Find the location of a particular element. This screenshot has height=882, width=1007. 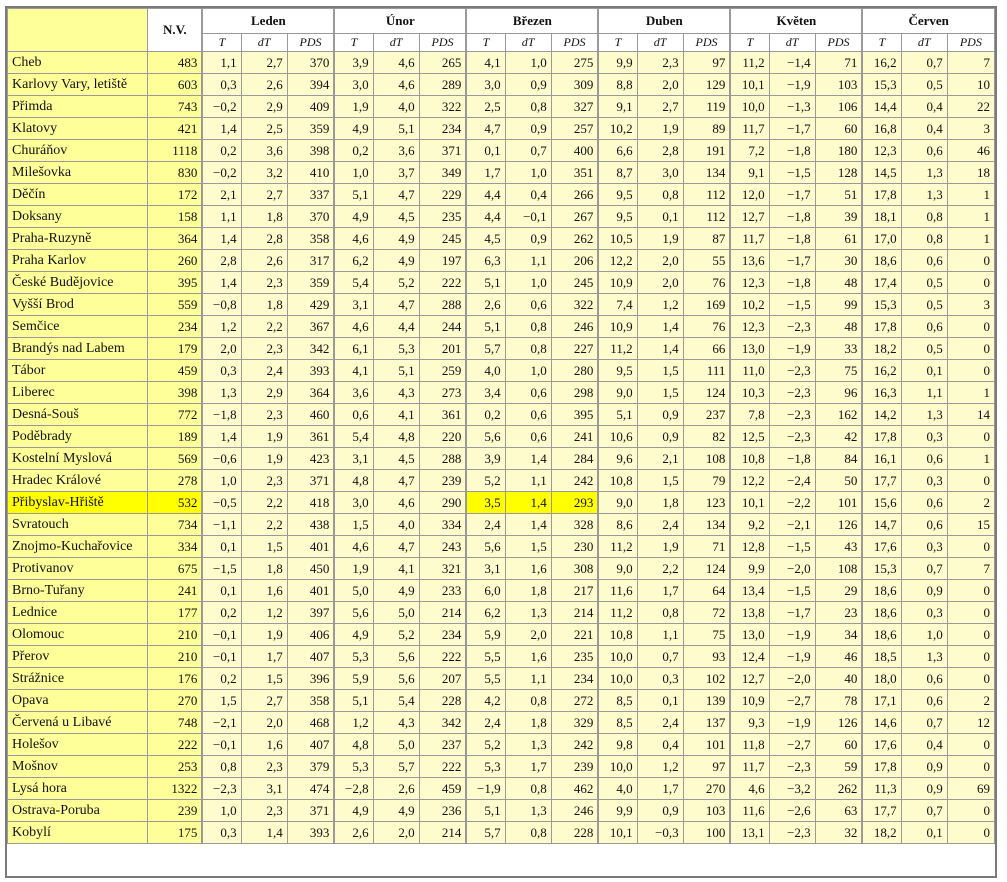

altitude-cell: 421 is located at coordinates (175, 128).